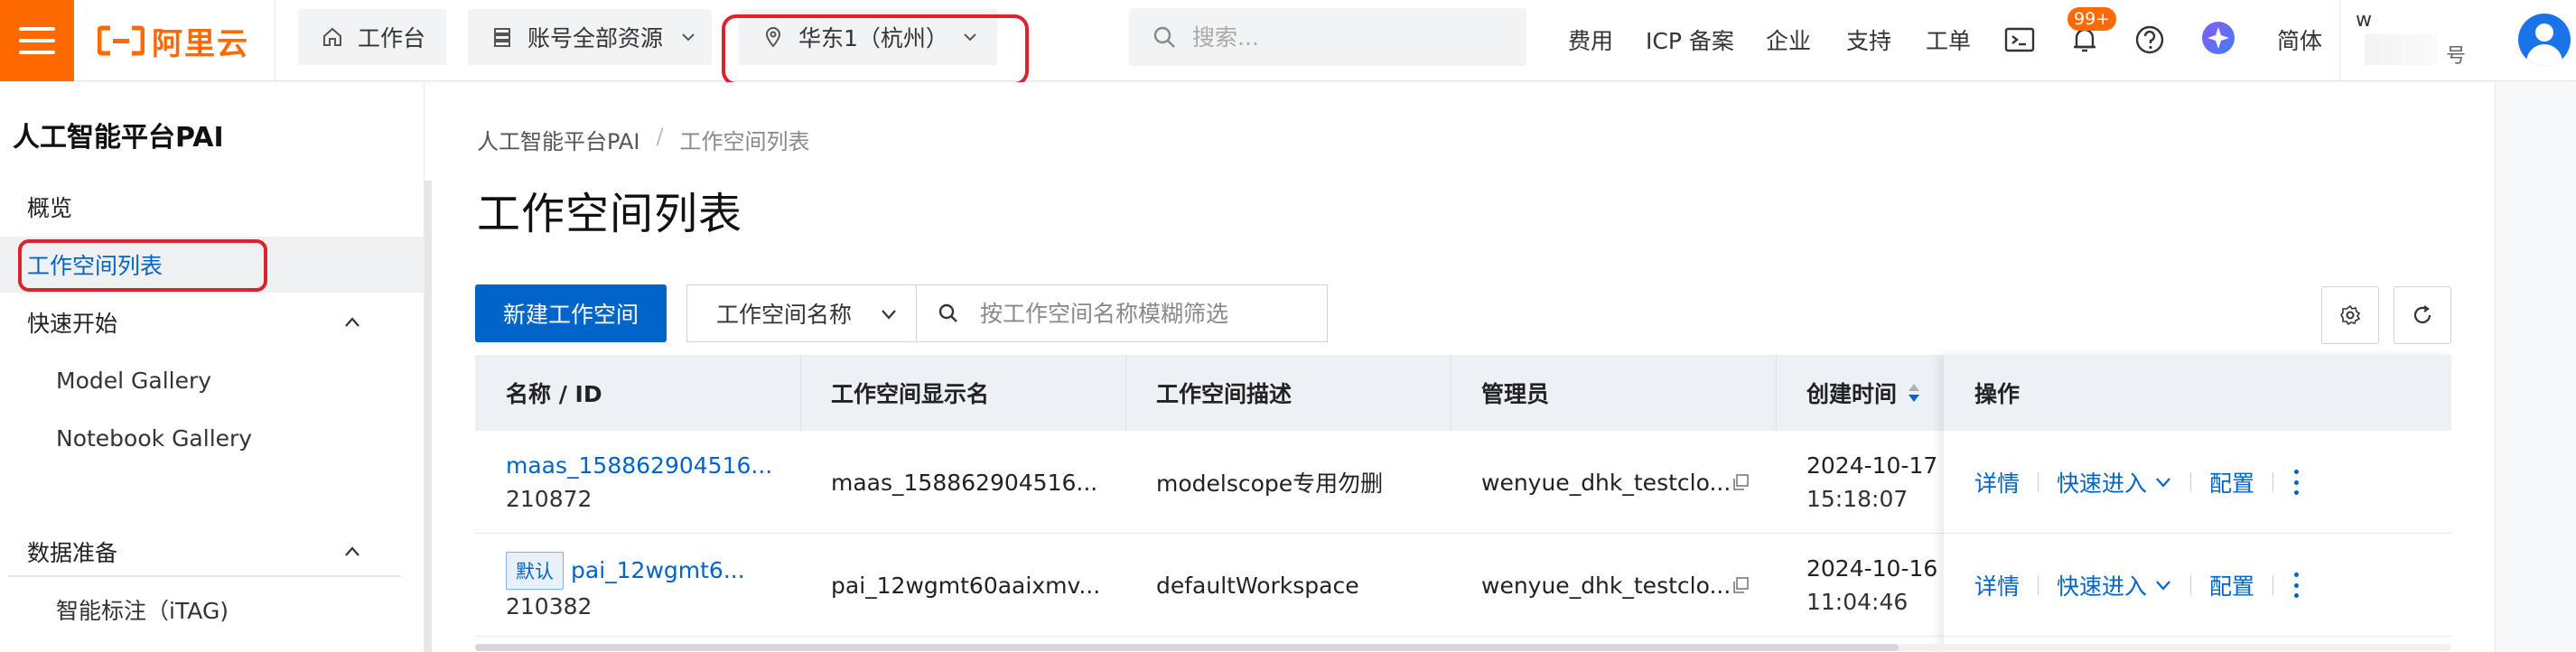 This screenshot has width=2576, height=652. What do you see at coordinates (392, 38) in the screenshot?
I see `workbench-label: 工作台` at bounding box center [392, 38].